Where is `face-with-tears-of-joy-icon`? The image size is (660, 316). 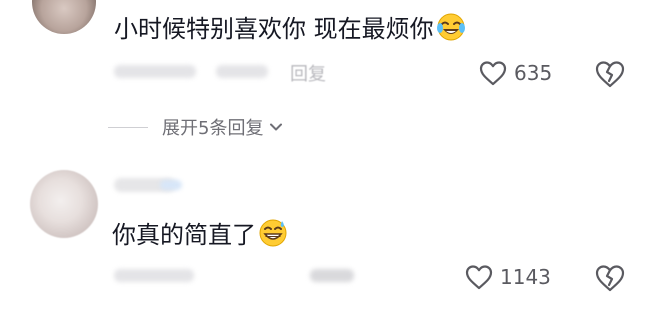 face-with-tears-of-joy-icon is located at coordinates (451, 31).